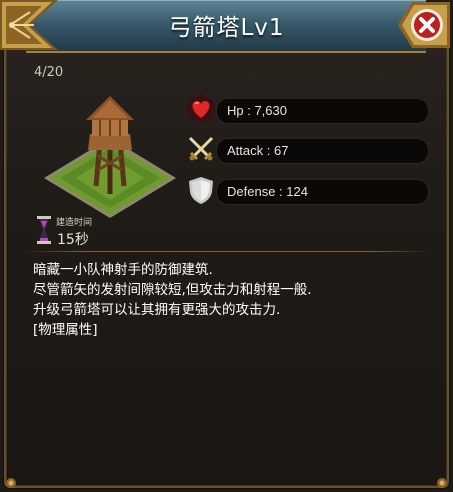 The width and height of the screenshot is (453, 492). I want to click on build-time-value: 15秒, so click(73, 240).